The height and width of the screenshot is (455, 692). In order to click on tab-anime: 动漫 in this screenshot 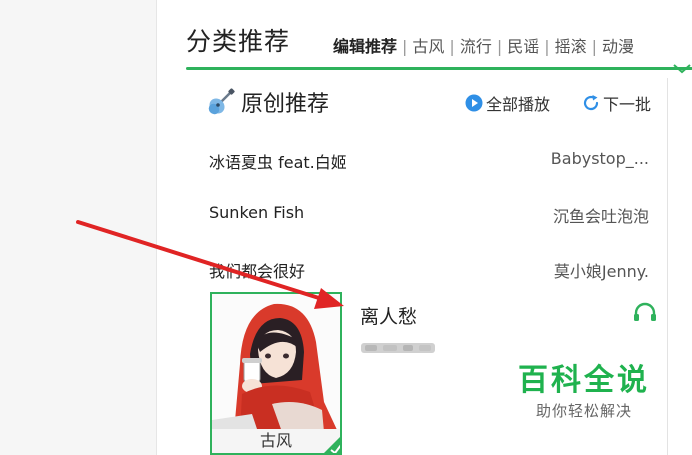, I will do `click(618, 45)`.